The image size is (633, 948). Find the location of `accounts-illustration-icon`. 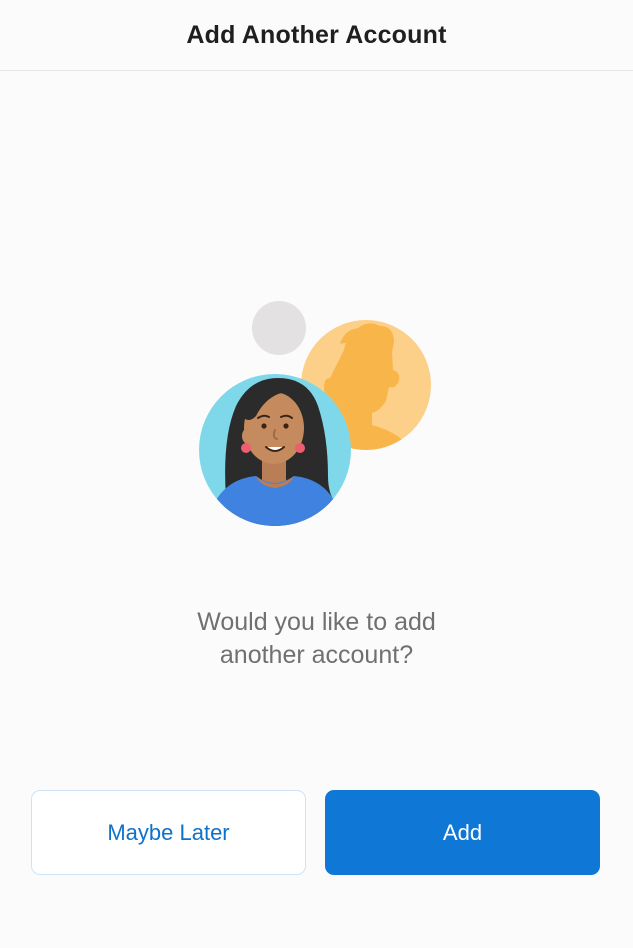

accounts-illustration-icon is located at coordinates (316, 414).